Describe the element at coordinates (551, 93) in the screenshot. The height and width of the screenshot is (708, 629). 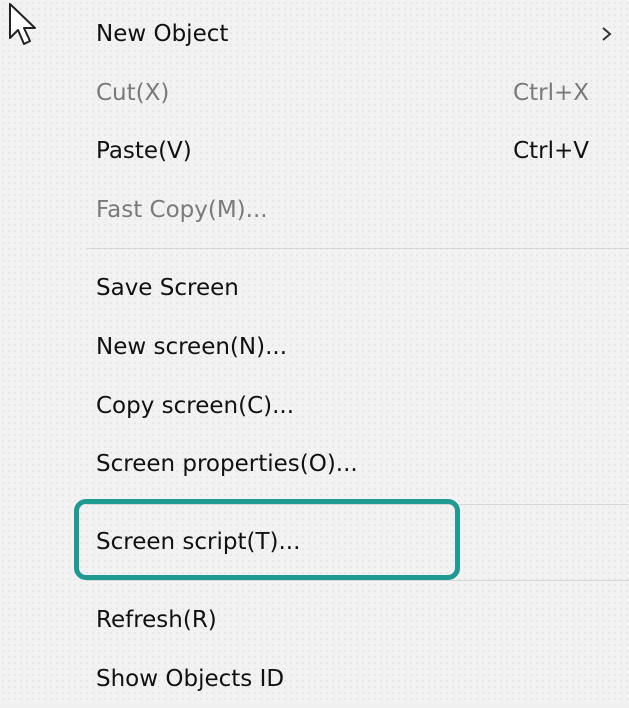
I see `menu-item-shortcut: Ctrl+X` at that location.